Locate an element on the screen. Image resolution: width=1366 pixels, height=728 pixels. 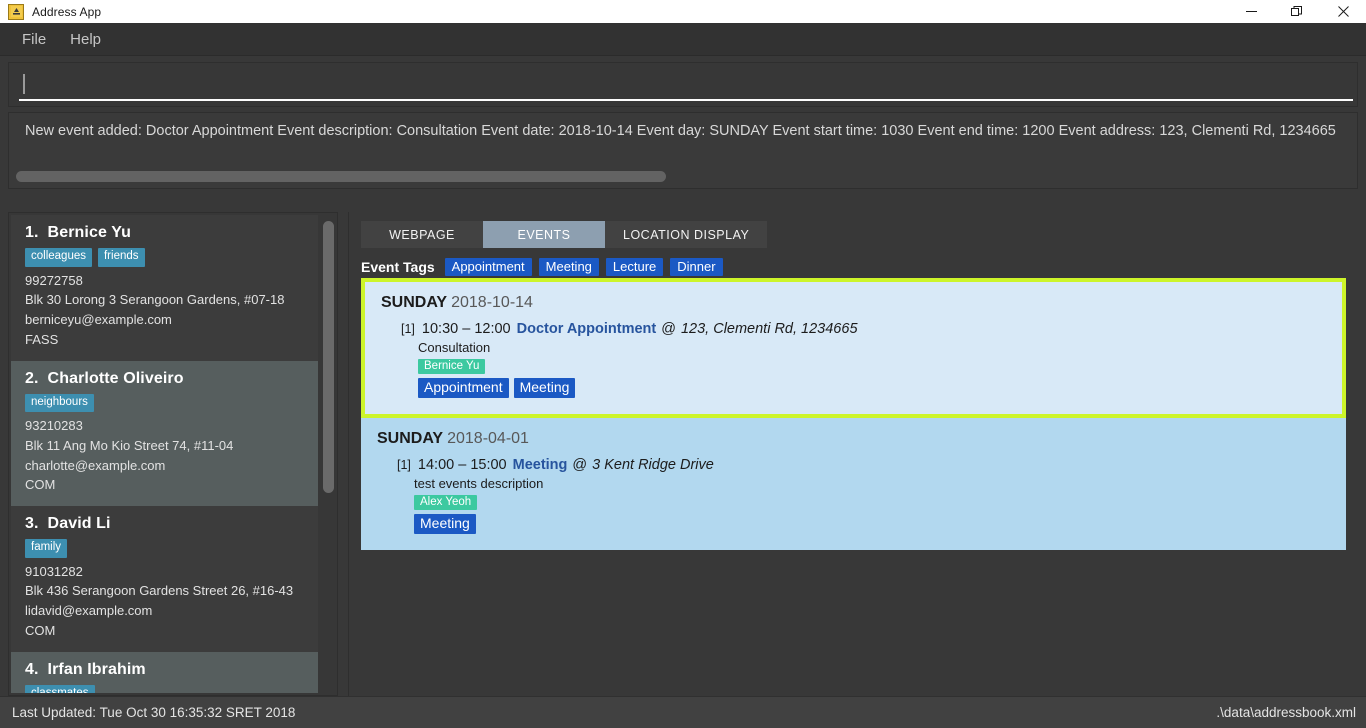
person-list-vscrollbar-thumb is located at coordinates (328, 357).